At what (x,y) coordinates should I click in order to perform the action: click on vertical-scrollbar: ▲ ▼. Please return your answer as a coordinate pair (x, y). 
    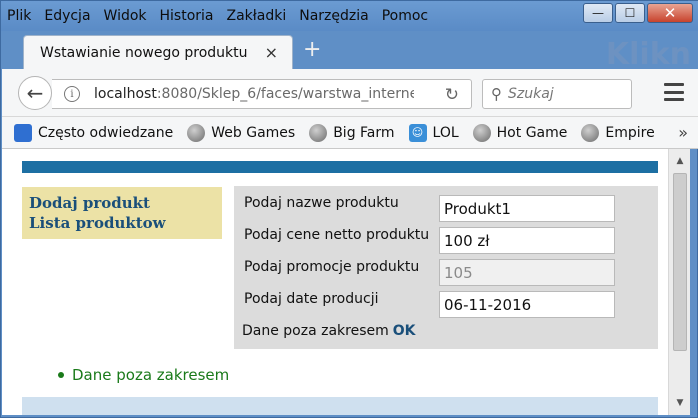
    Looking at the image, I should click on (679, 282).